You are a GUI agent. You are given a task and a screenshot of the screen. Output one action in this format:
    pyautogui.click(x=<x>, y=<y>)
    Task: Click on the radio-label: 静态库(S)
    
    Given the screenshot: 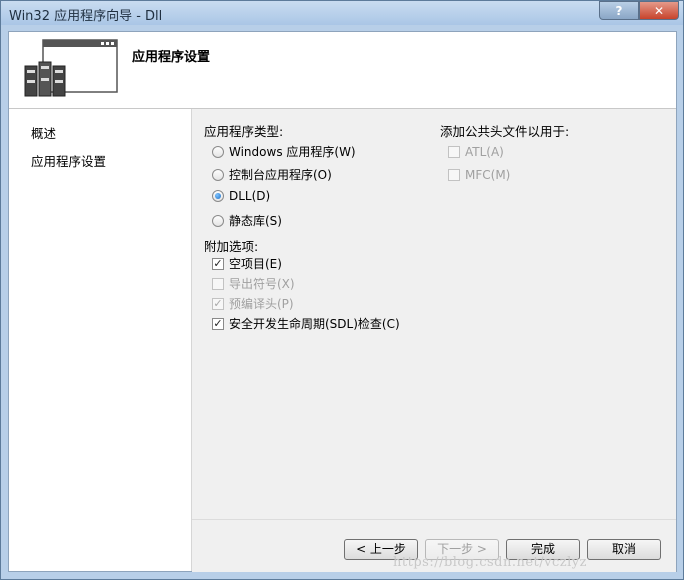 What is the action you would take?
    pyautogui.click(x=255, y=221)
    